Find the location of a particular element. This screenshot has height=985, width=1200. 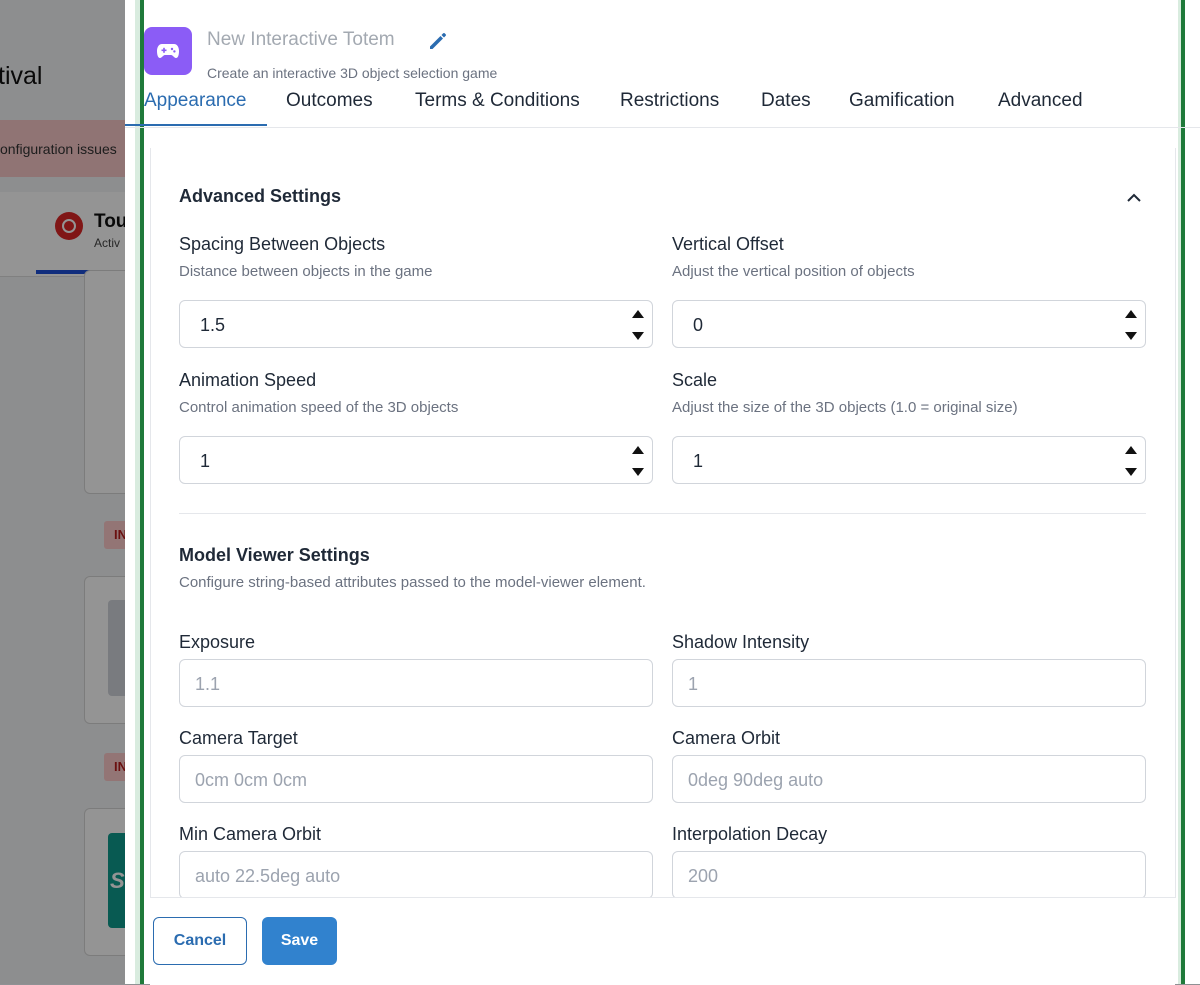

tab-advanced: Advanced is located at coordinates (1040, 101).